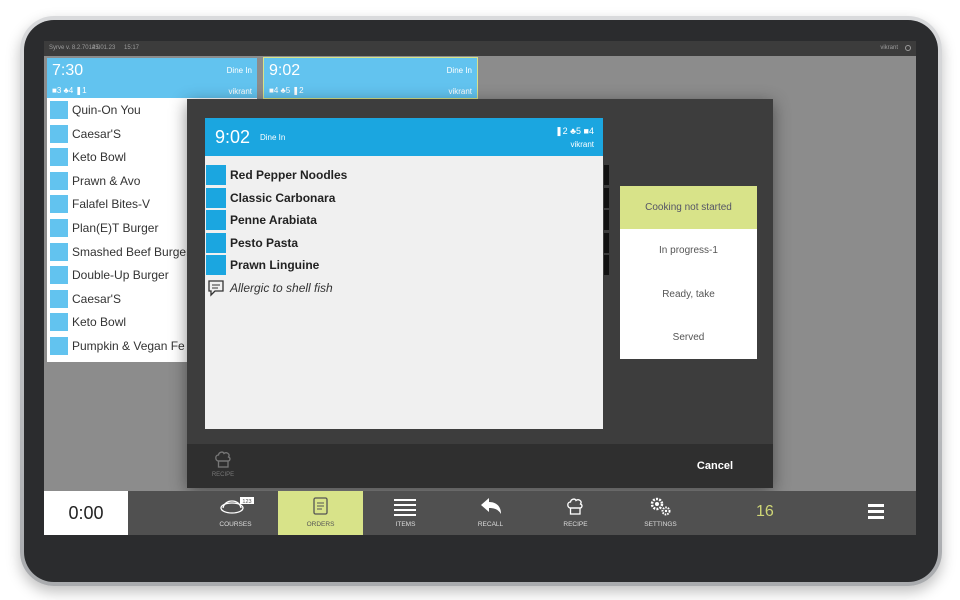  Describe the element at coordinates (246, 502) in the screenshot. I see `courses-badge: 123` at that location.